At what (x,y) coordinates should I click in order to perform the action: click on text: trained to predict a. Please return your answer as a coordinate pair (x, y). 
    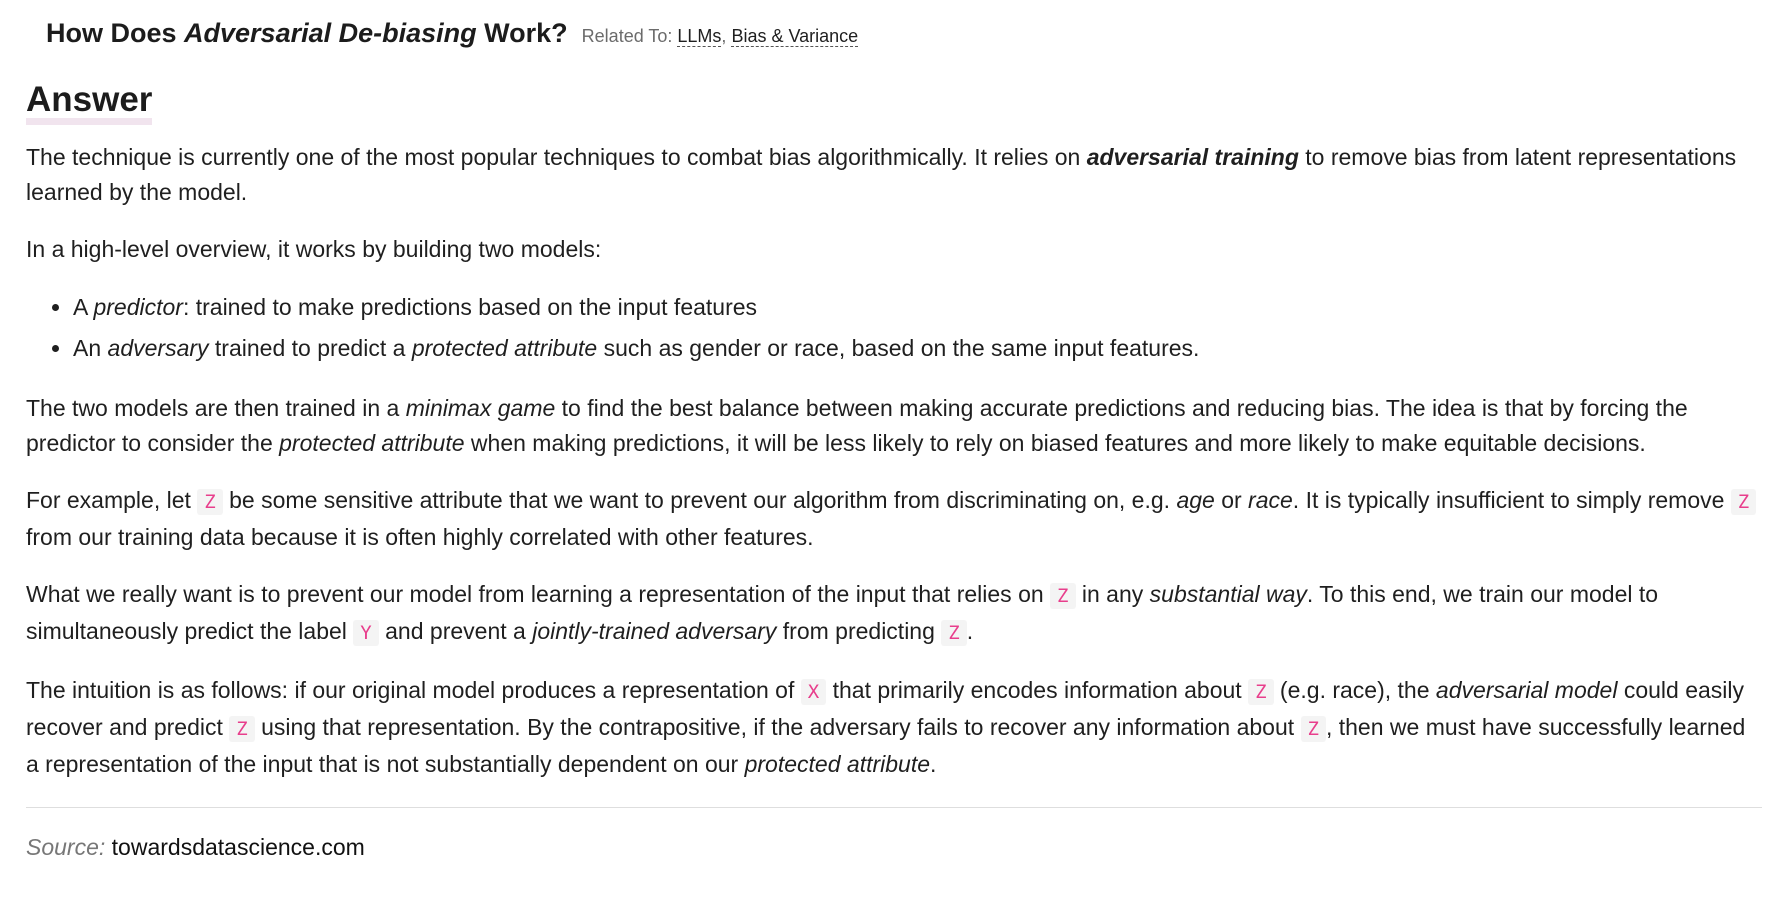
    Looking at the image, I should click on (310, 348).